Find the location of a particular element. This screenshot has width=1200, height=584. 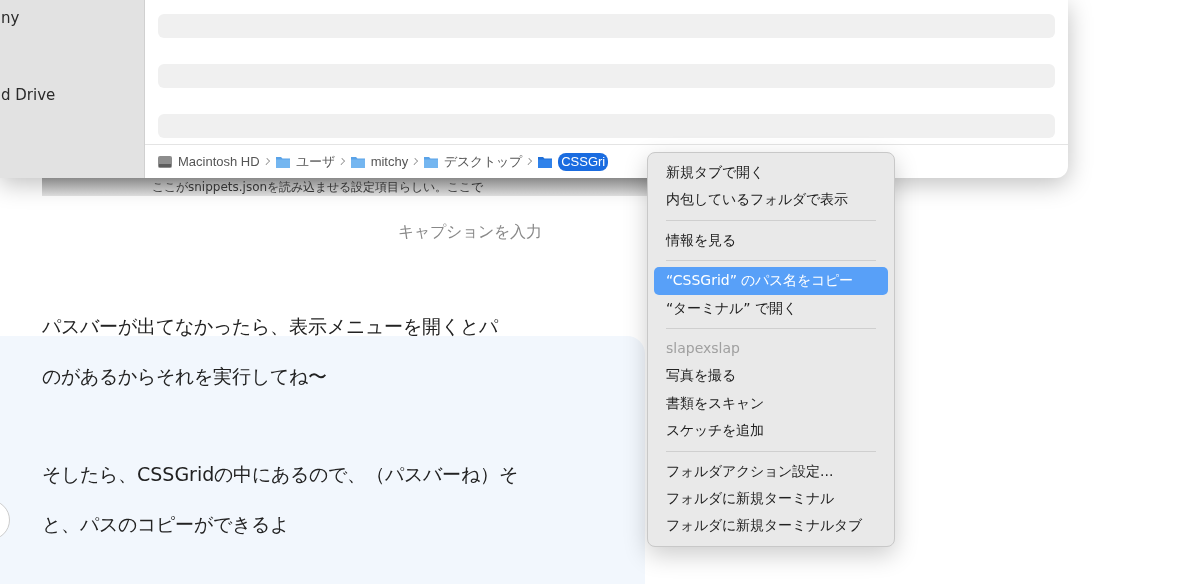

body-text: のがあるからそれを実行してね〜 is located at coordinates (184, 376).